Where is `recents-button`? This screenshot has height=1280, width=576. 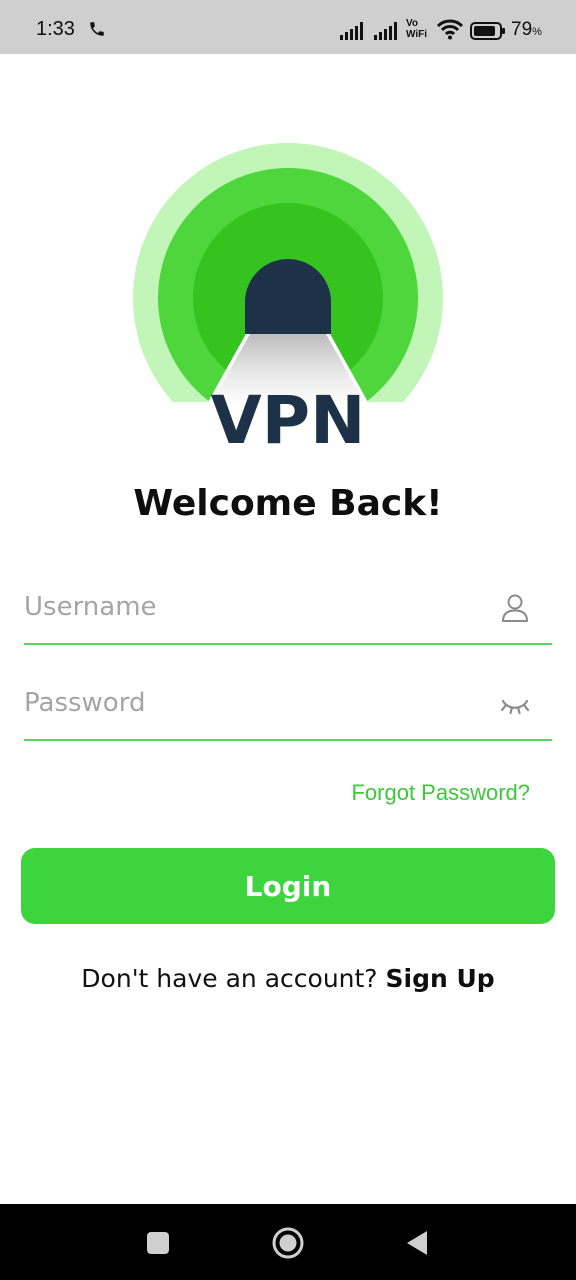 recents-button is located at coordinates (158, 1243).